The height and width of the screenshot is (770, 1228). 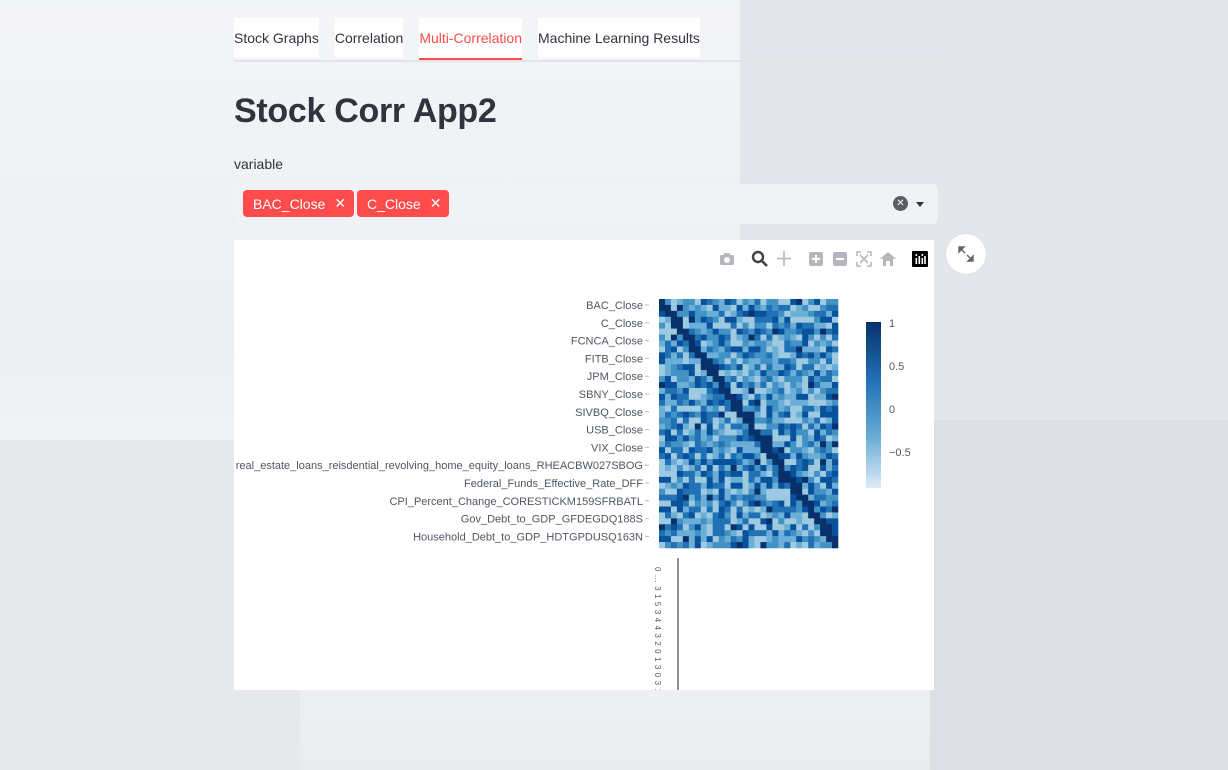 I want to click on autoscale-icon, so click(x=864, y=259).